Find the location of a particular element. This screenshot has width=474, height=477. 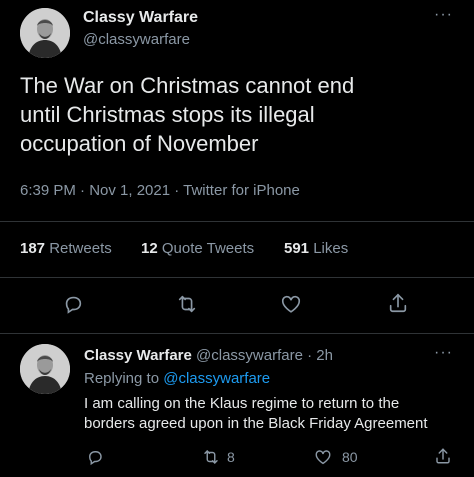

quote-tweets-stat: 12 Quote Tweets is located at coordinates (197, 248).